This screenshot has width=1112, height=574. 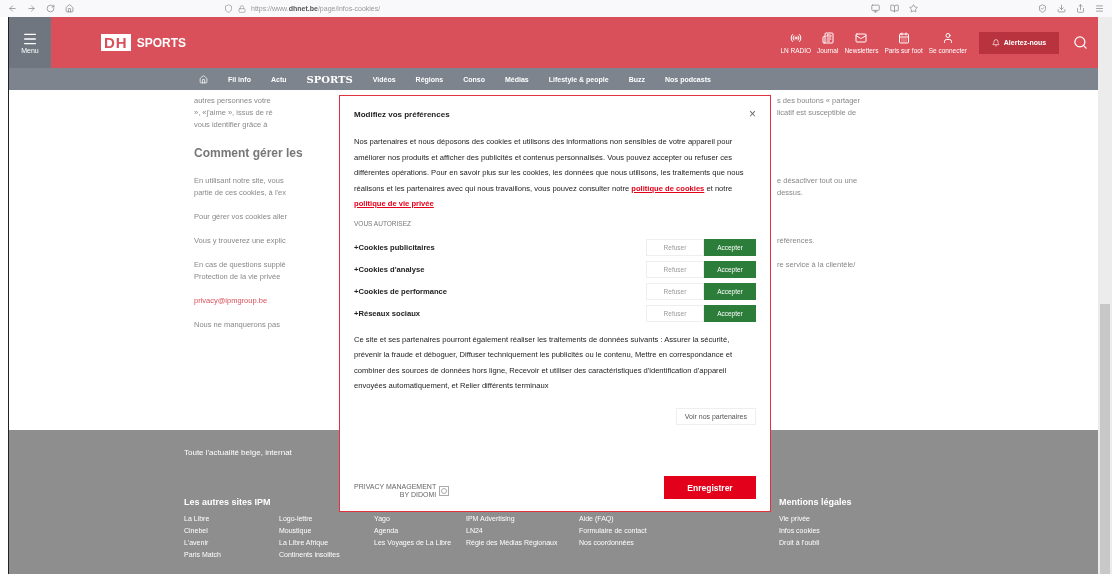 What do you see at coordinates (894, 8) in the screenshot?
I see `book-icon` at bounding box center [894, 8].